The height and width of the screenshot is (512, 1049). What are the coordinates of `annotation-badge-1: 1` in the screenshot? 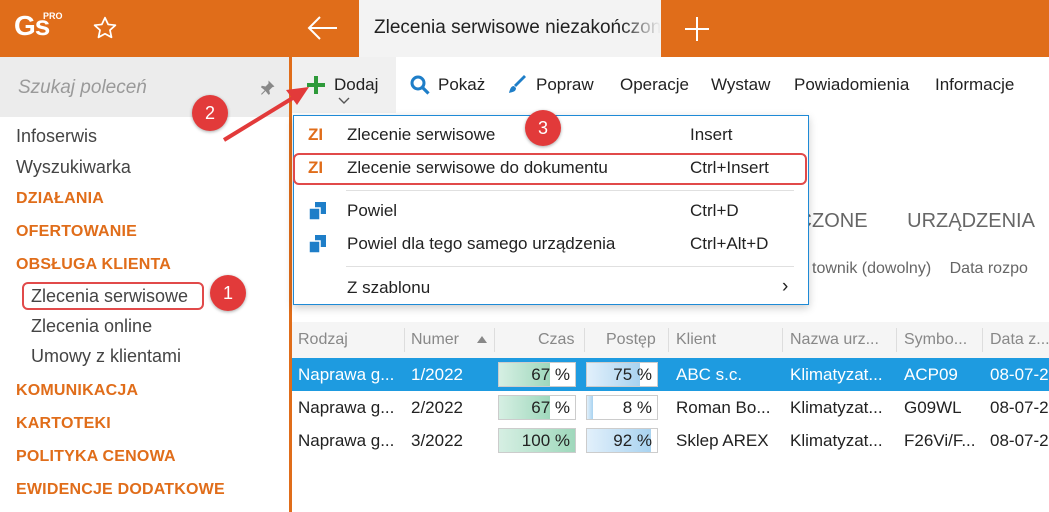 It's located at (228, 293).